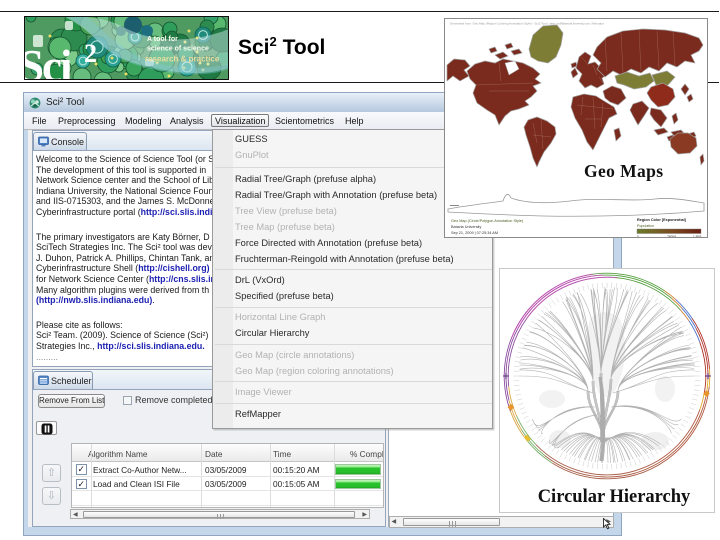 This screenshot has width=720, height=540. I want to click on svg-text: Batavia University, so click(466, 227).